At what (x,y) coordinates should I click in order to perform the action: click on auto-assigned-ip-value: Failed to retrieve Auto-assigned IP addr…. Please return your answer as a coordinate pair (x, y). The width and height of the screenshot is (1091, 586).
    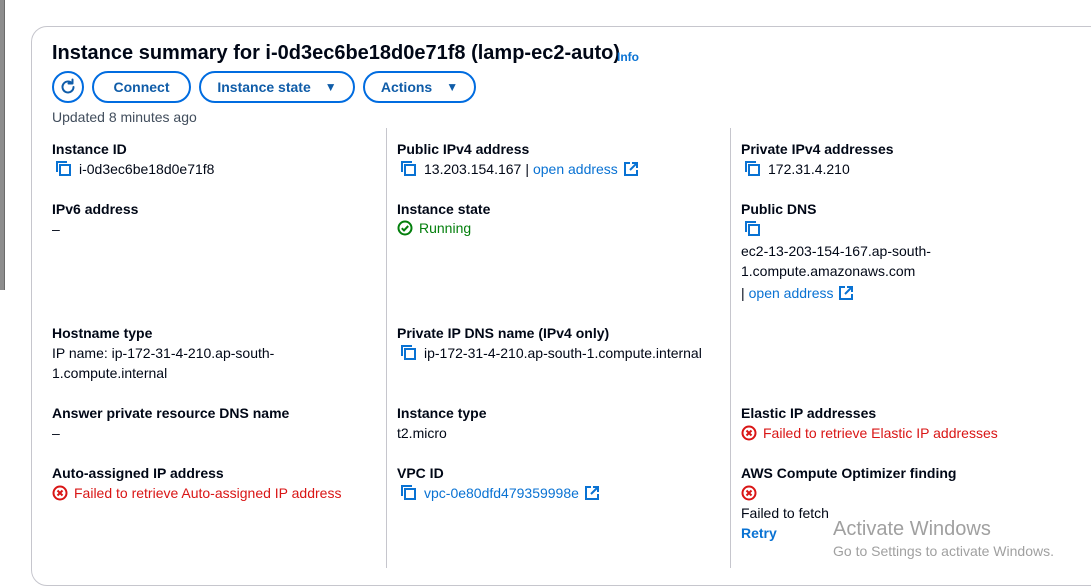
    Looking at the image, I should click on (196, 493).